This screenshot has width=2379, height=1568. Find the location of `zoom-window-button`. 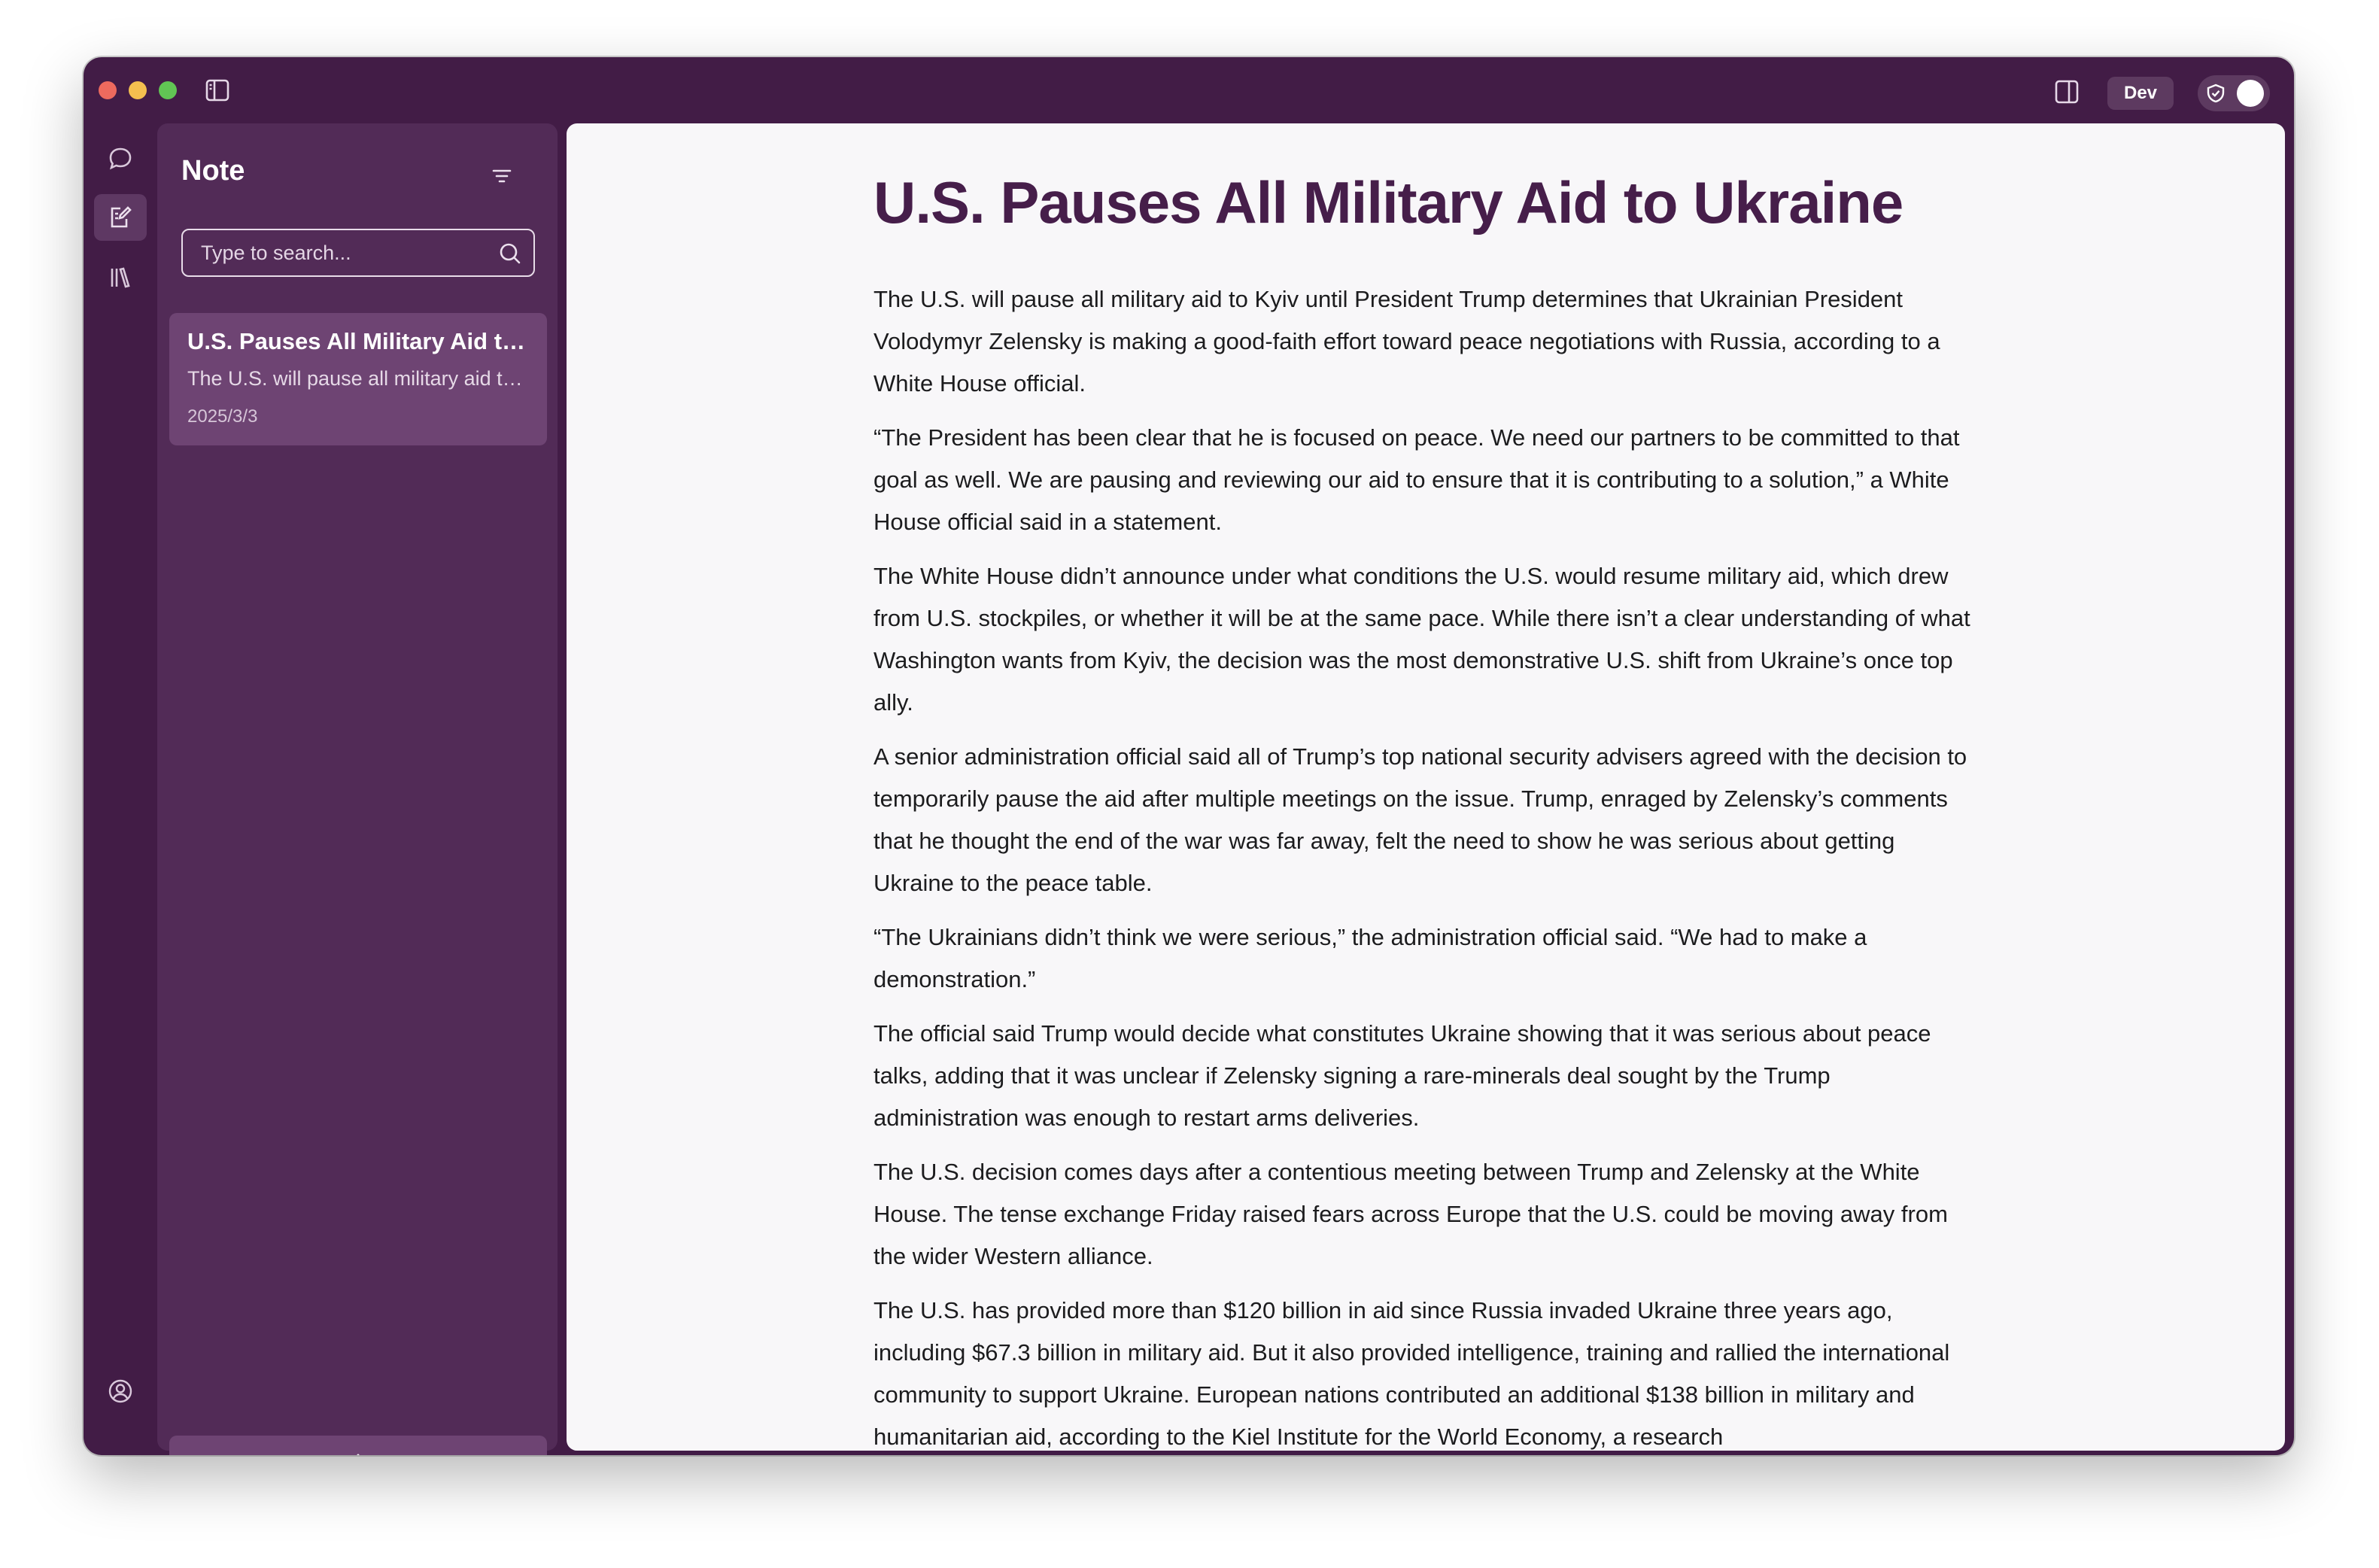

zoom-window-button is located at coordinates (168, 90).